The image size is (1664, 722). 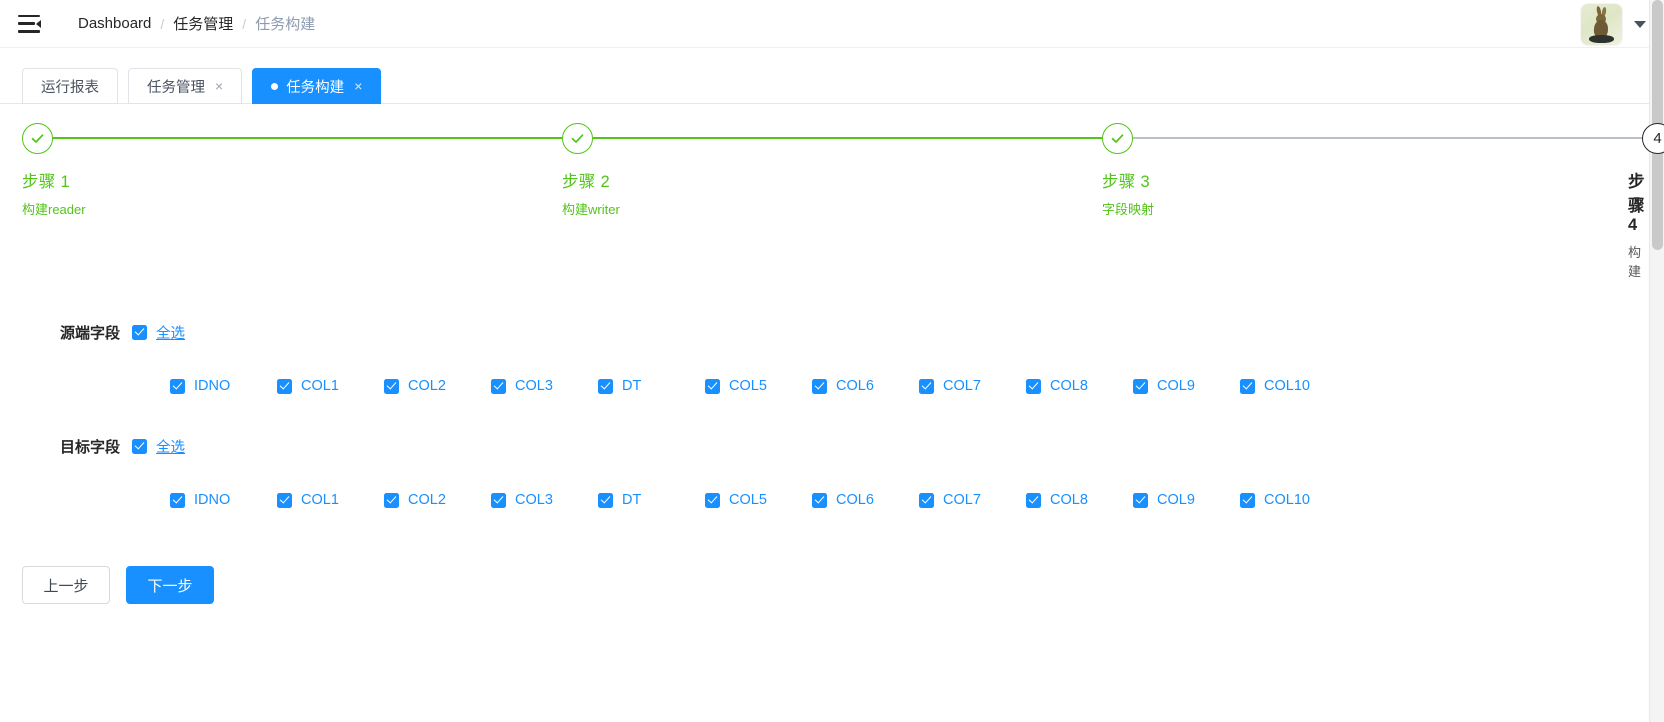 What do you see at coordinates (1069, 500) in the screenshot?
I see `target-column-label: COL8` at bounding box center [1069, 500].